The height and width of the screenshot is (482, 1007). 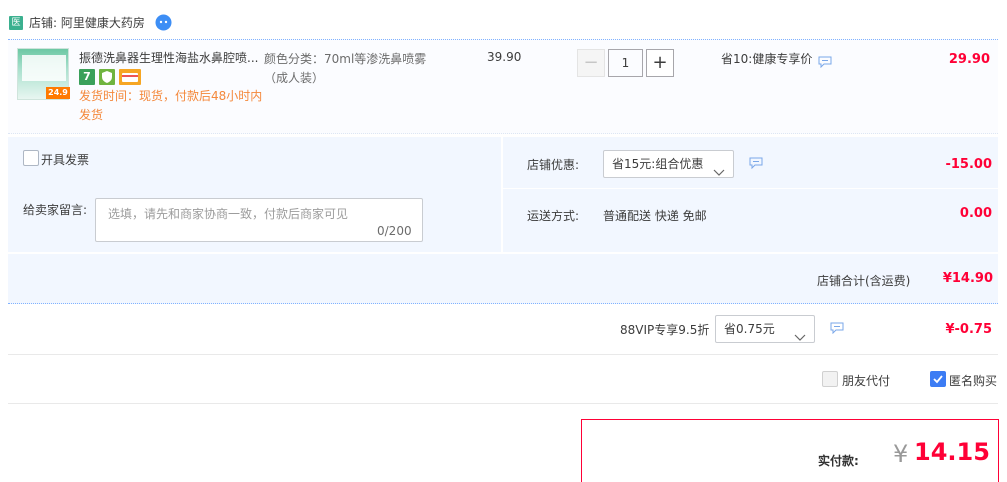 I want to click on vip-discount-amount: ¥-0.75, so click(x=968, y=329).